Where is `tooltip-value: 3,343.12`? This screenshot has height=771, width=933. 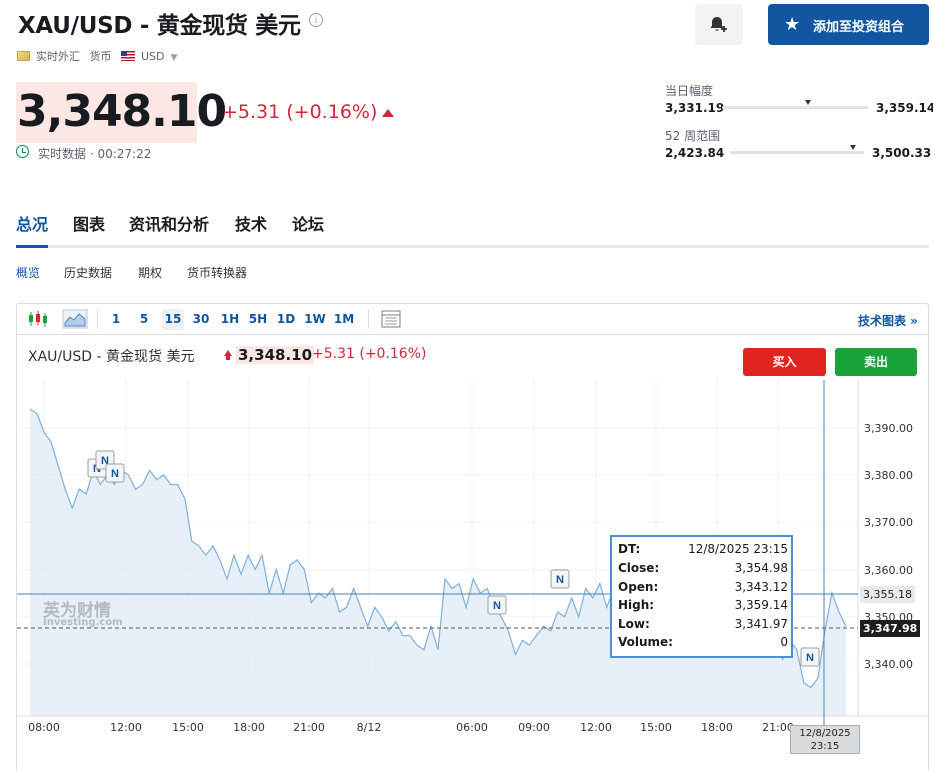 tooltip-value: 3,343.12 is located at coordinates (761, 587).